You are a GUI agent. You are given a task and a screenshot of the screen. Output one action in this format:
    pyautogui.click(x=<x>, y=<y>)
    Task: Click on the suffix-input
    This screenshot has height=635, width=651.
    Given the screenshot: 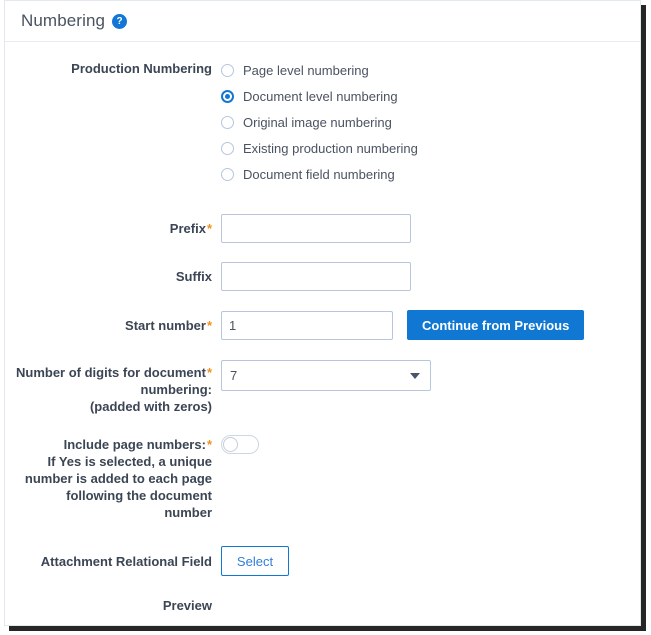 What is the action you would take?
    pyautogui.click(x=316, y=276)
    